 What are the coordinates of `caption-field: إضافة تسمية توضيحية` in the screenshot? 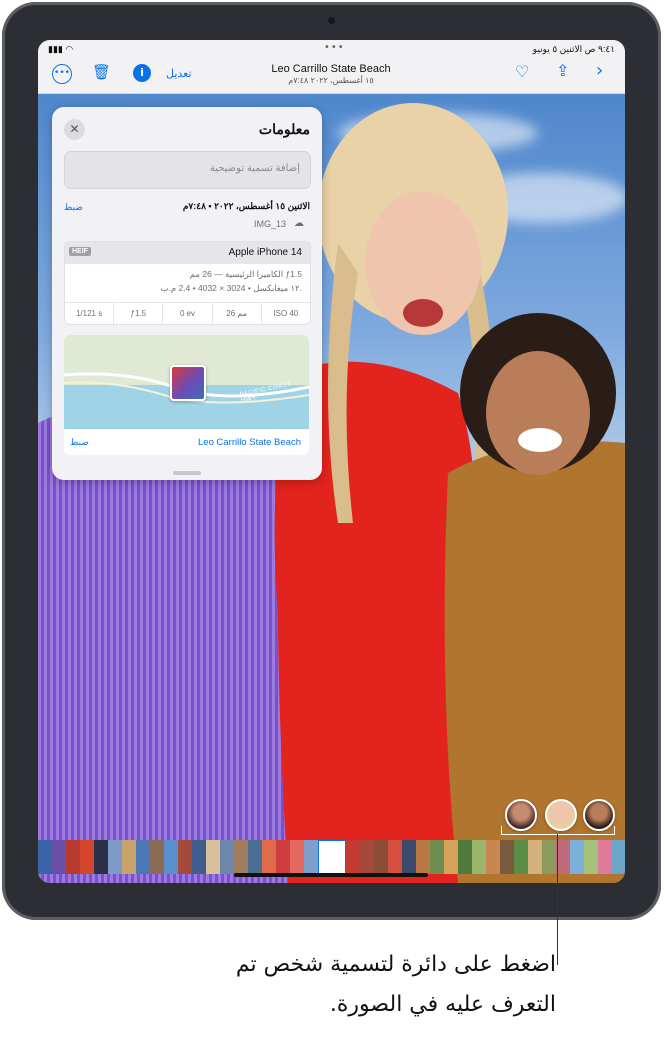 It's located at (187, 170).